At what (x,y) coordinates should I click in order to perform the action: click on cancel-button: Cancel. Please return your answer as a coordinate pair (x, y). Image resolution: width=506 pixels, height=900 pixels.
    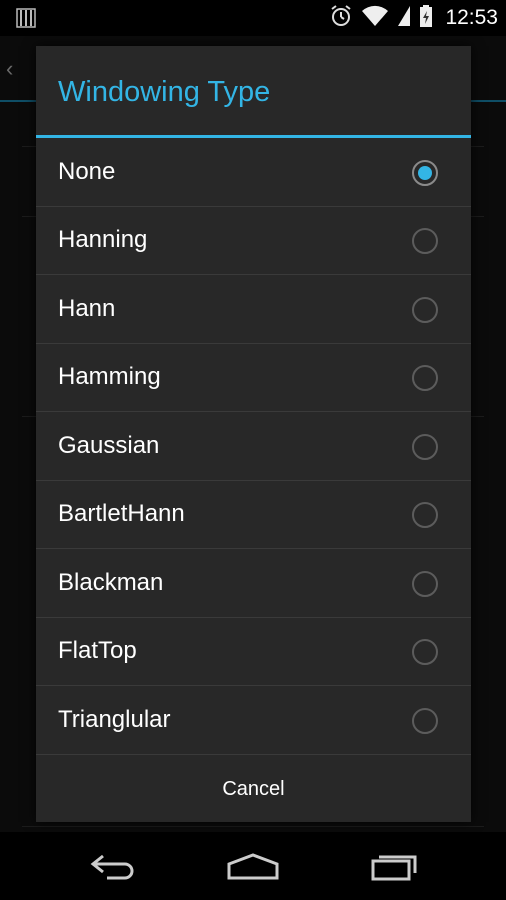
    Looking at the image, I should click on (253, 789).